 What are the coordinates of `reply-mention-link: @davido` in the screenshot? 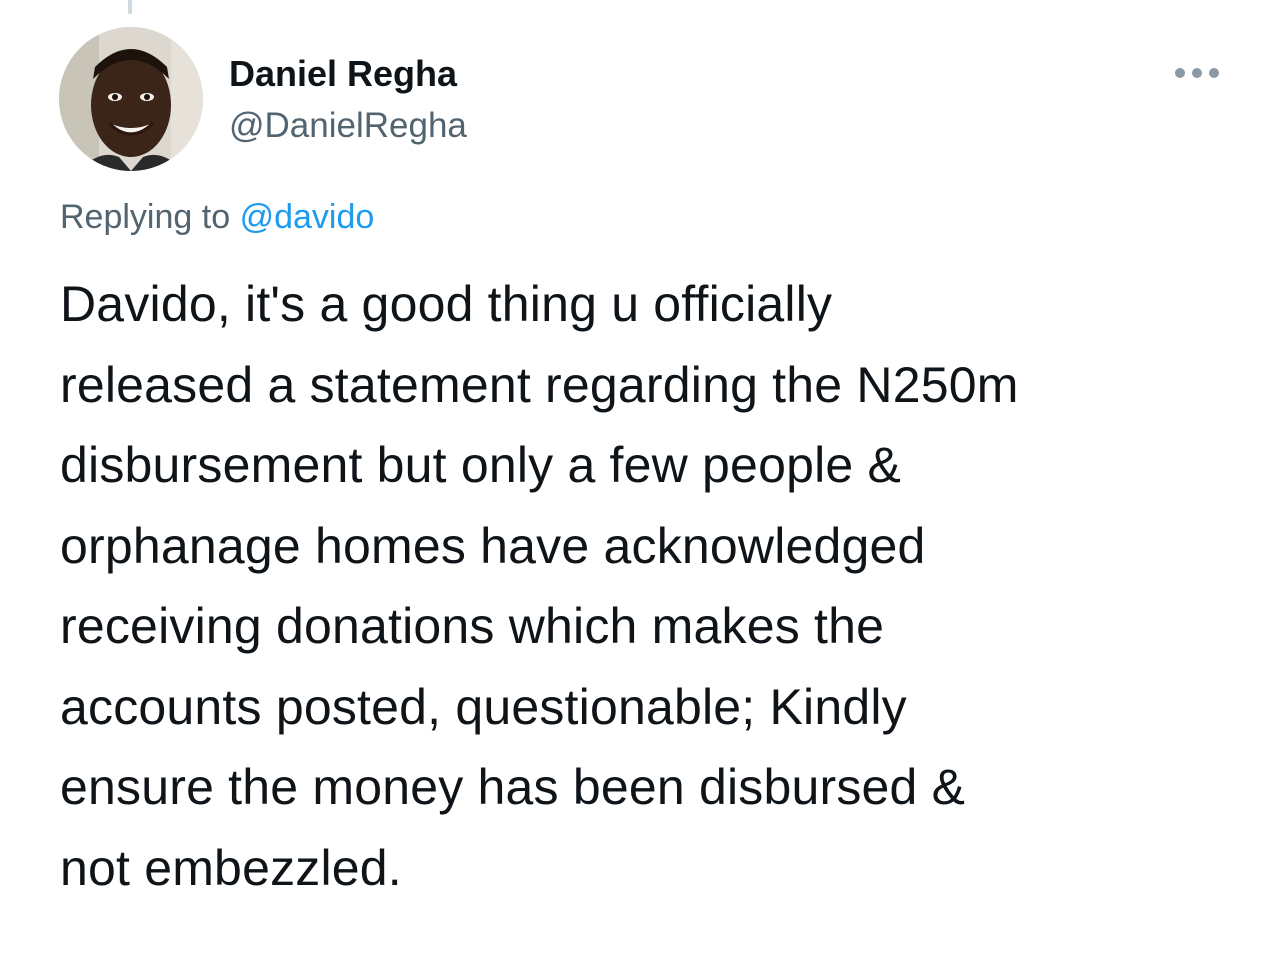 It's located at (307, 217).